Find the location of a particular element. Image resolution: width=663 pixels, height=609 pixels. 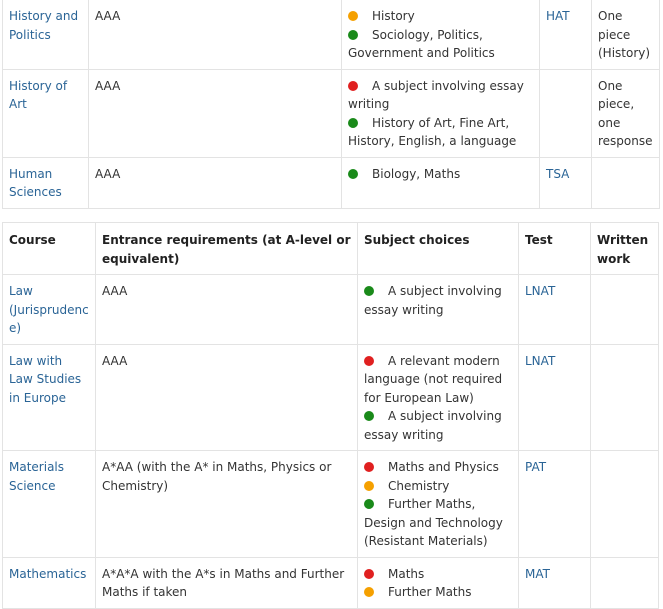

header-subject-choices: Subject choices is located at coordinates (438, 248).